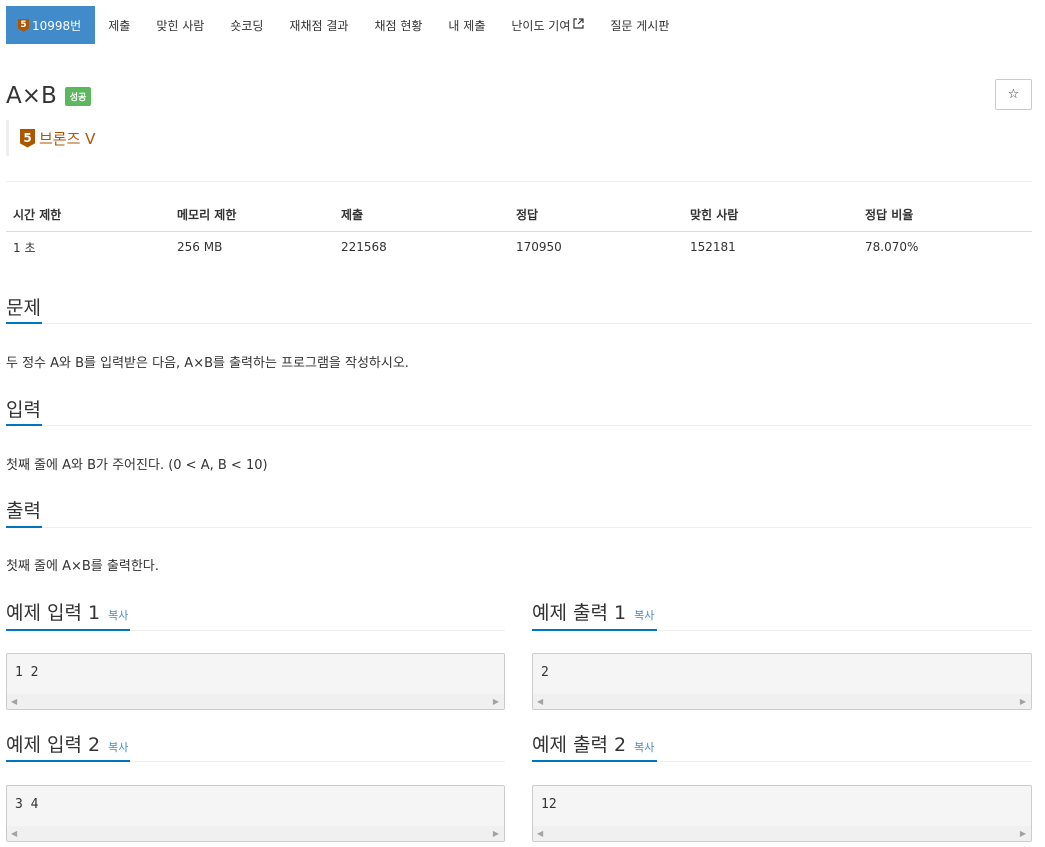 This screenshot has width=1045, height=847. Describe the element at coordinates (252, 215) in the screenshot. I see `header-memory-limit: 메모리 제한` at that location.